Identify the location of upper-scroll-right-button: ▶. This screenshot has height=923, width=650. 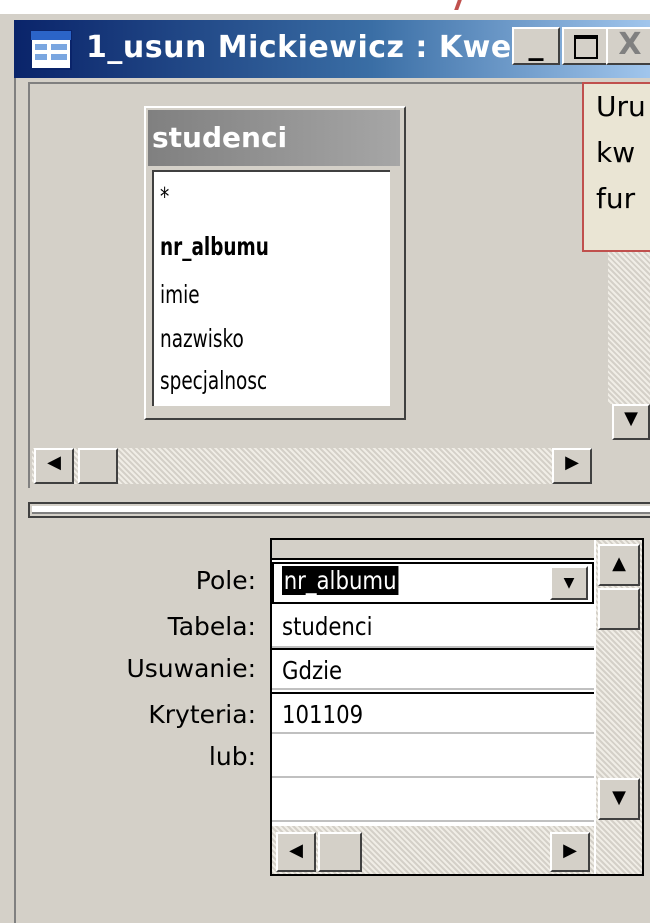
(572, 466).